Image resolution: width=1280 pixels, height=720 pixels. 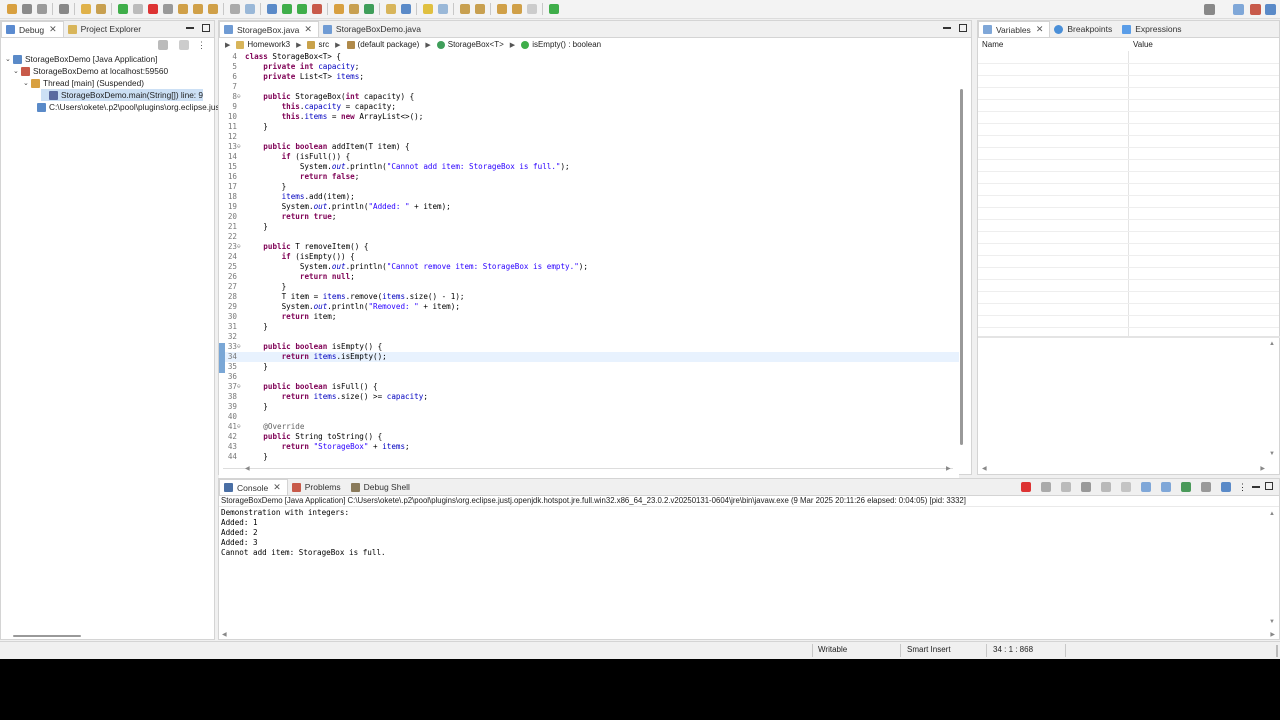 I want to click on column-header-value: Value, so click(x=1143, y=44).